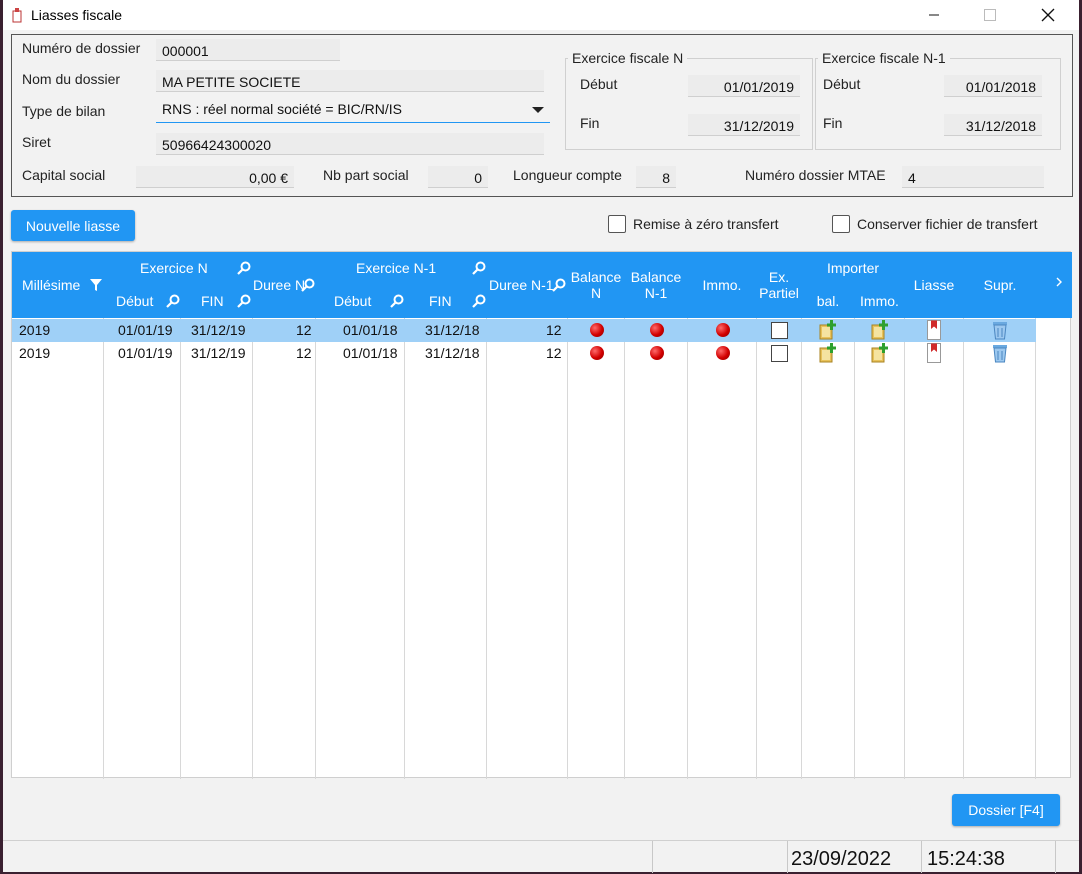 The height and width of the screenshot is (874, 1082). Describe the element at coordinates (134, 301) in the screenshot. I see `header-debut: Début` at that location.